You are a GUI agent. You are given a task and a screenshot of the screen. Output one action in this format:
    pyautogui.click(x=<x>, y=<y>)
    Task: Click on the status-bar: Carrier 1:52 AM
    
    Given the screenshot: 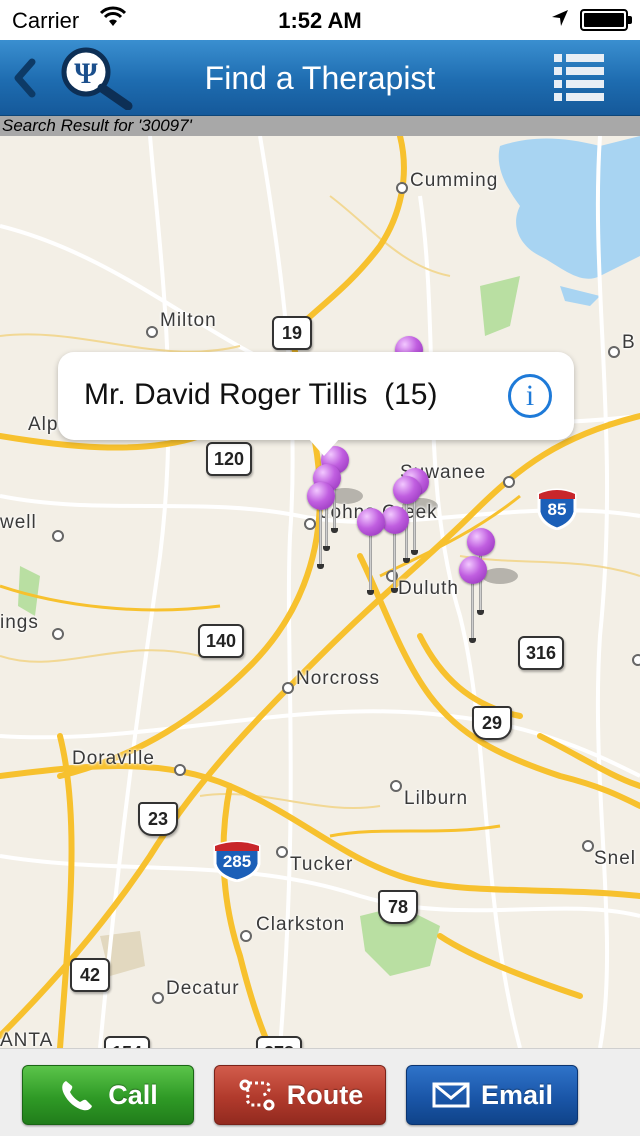 What is the action you would take?
    pyautogui.click(x=320, y=20)
    